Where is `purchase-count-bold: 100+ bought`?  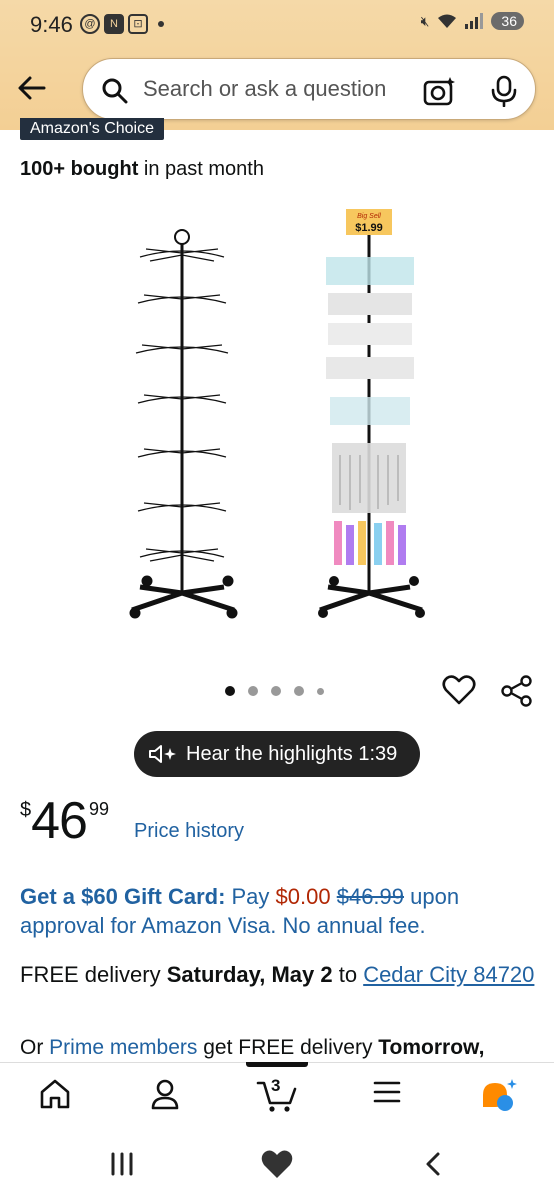
purchase-count-bold: 100+ bought is located at coordinates (79, 169).